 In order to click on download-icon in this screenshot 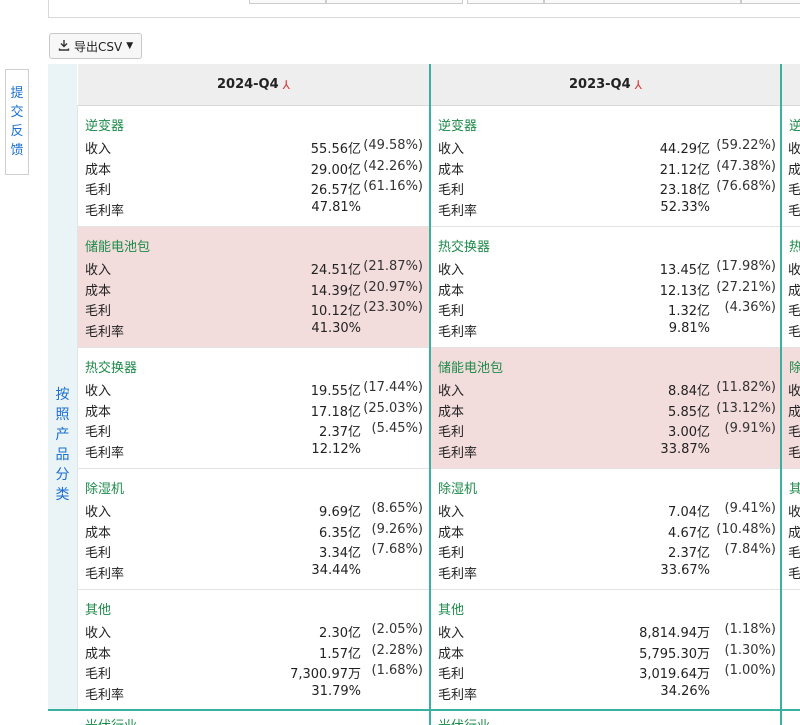, I will do `click(64, 46)`.